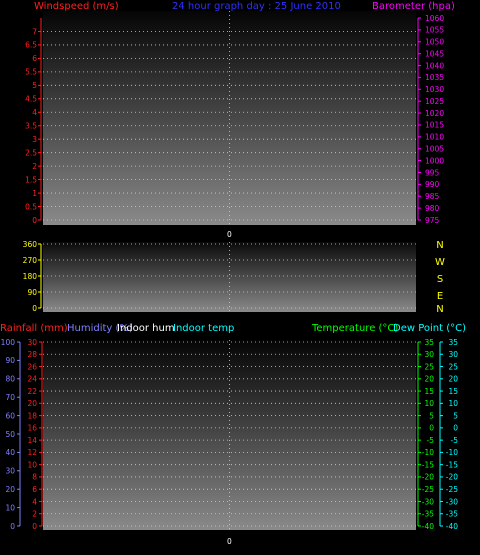 This screenshot has width=480, height=555. What do you see at coordinates (429, 379) in the screenshot?
I see `temperature-tick-label: 20` at bounding box center [429, 379].